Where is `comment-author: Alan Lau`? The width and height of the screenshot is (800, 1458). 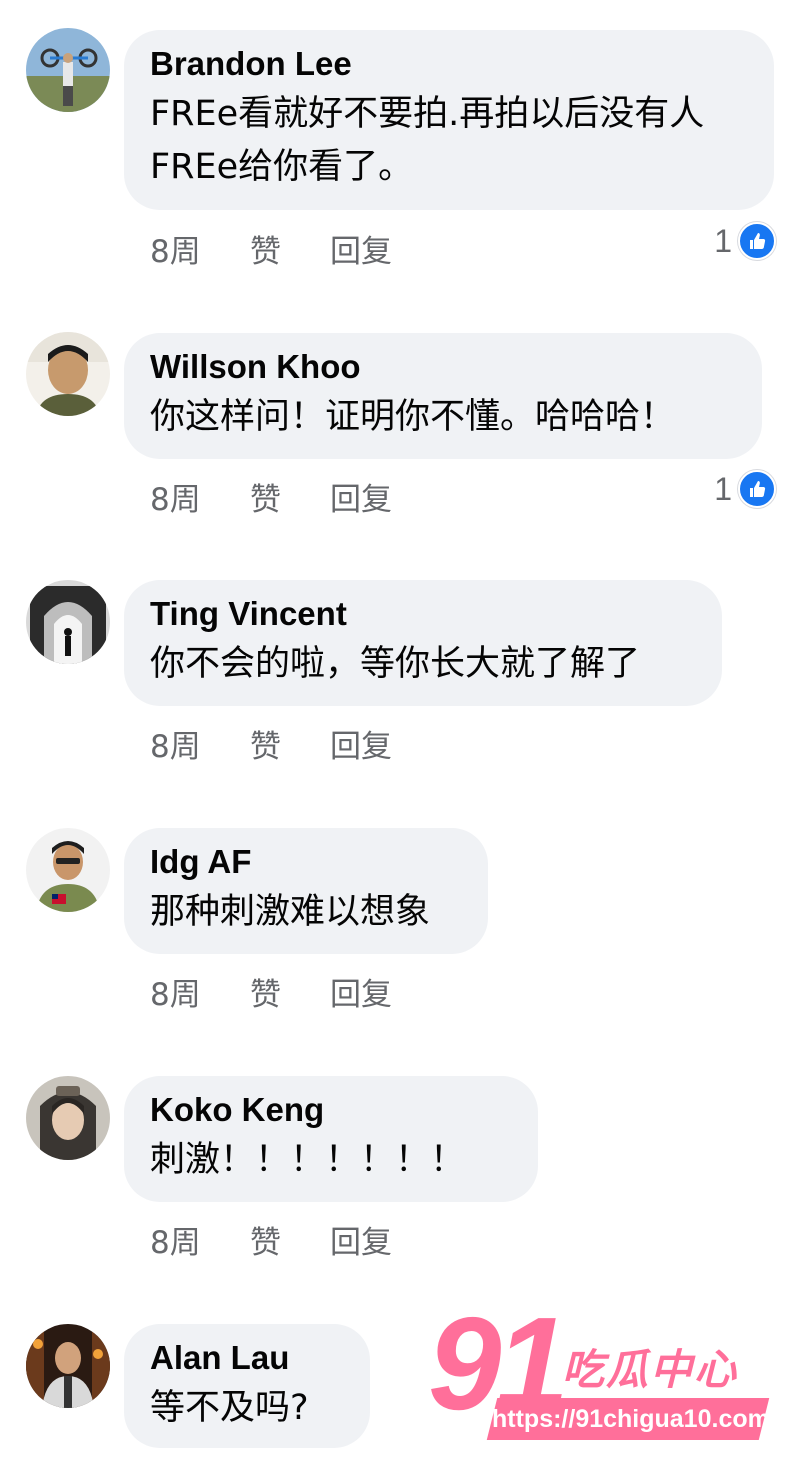 comment-author: Alan Lau is located at coordinates (247, 1358).